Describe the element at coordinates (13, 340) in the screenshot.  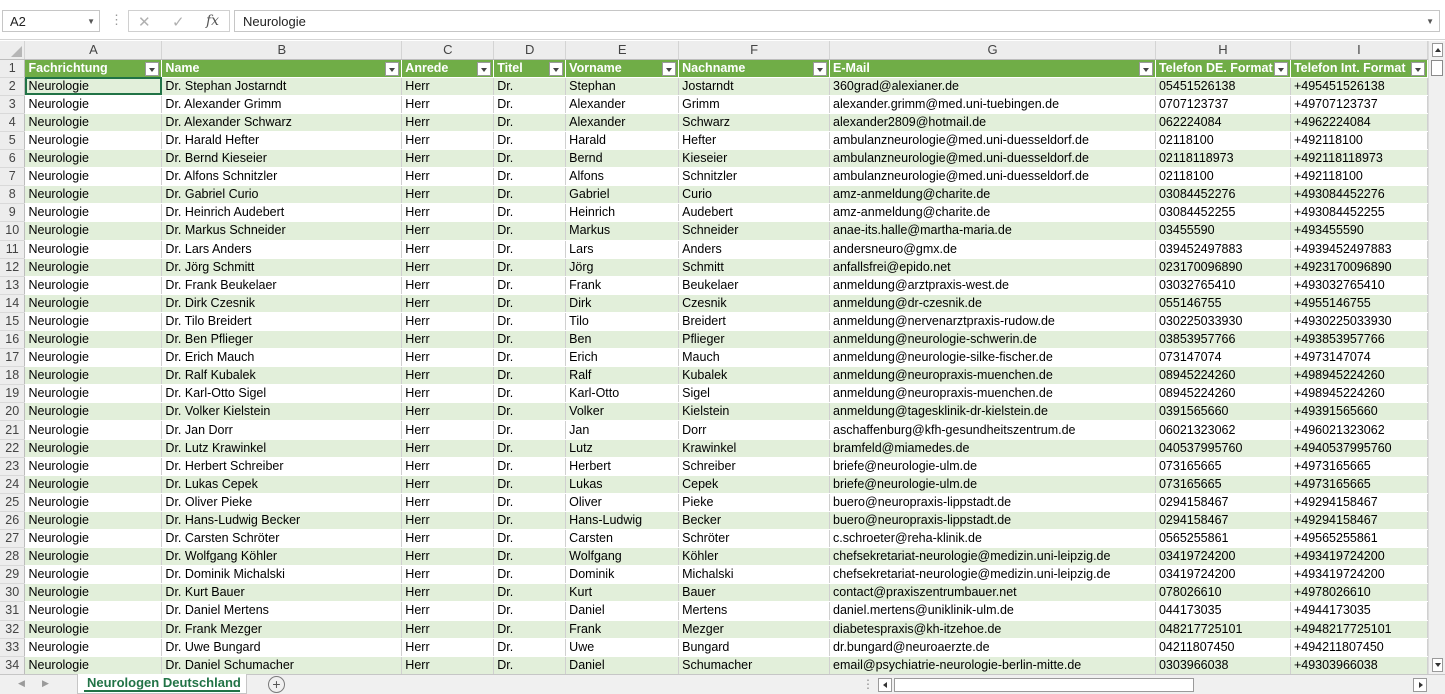
I see `row-header: 16` at that location.